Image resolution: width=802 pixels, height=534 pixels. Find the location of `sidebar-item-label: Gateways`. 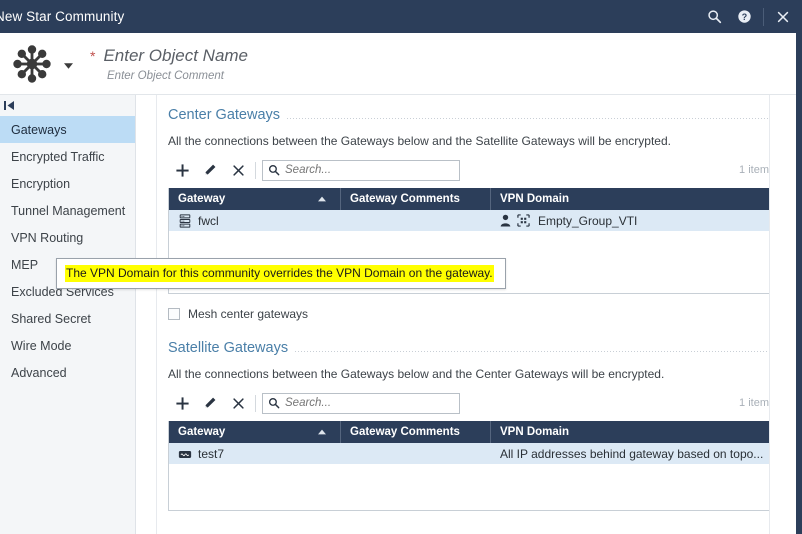

sidebar-item-label: Gateways is located at coordinates (39, 129).